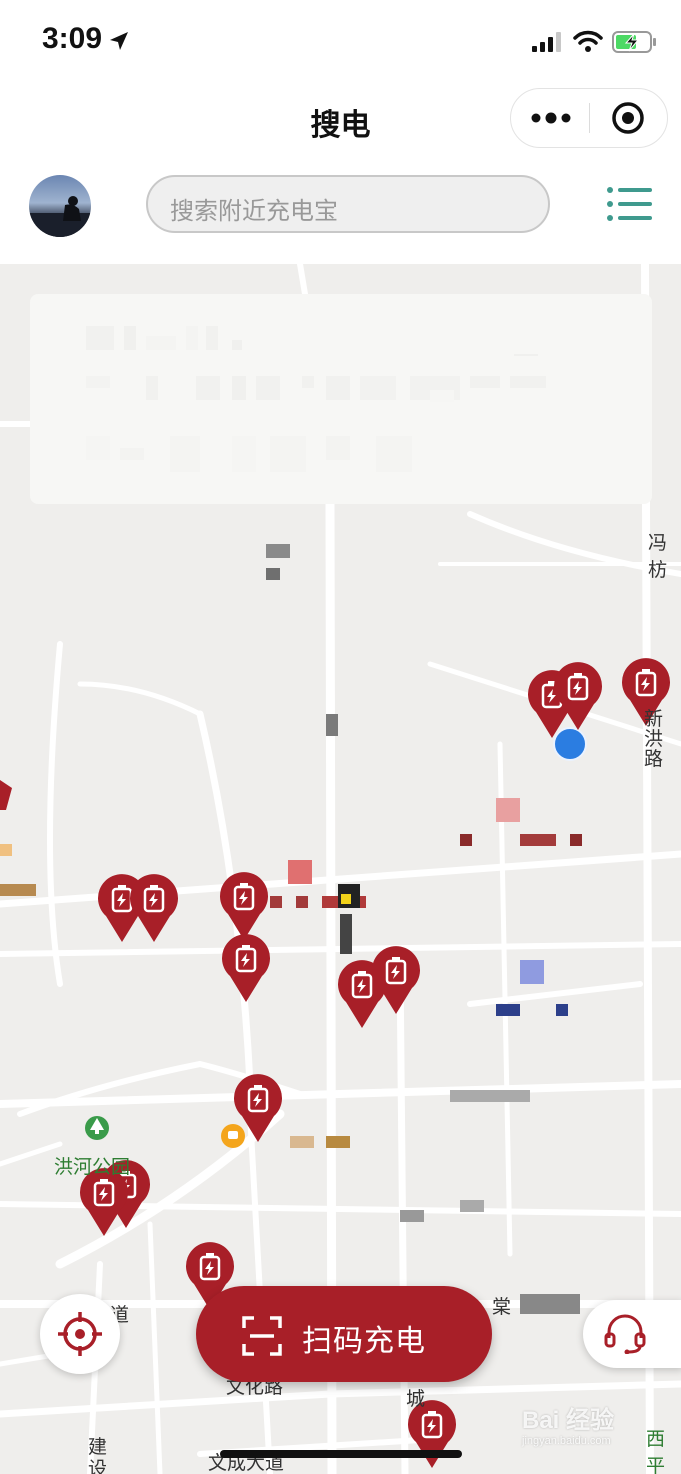 The image size is (681, 1474). What do you see at coordinates (416, 1399) in the screenshot?
I see `map-label-cheng: 城` at bounding box center [416, 1399].